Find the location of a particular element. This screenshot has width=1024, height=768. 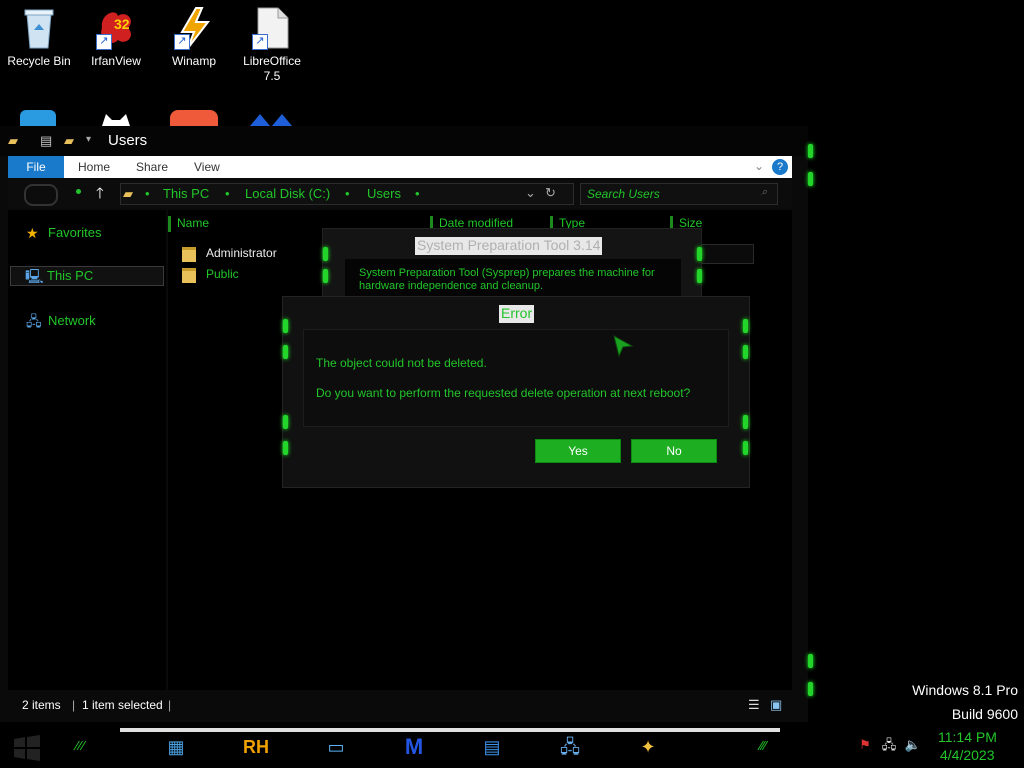

start-button is located at coordinates (27, 748).